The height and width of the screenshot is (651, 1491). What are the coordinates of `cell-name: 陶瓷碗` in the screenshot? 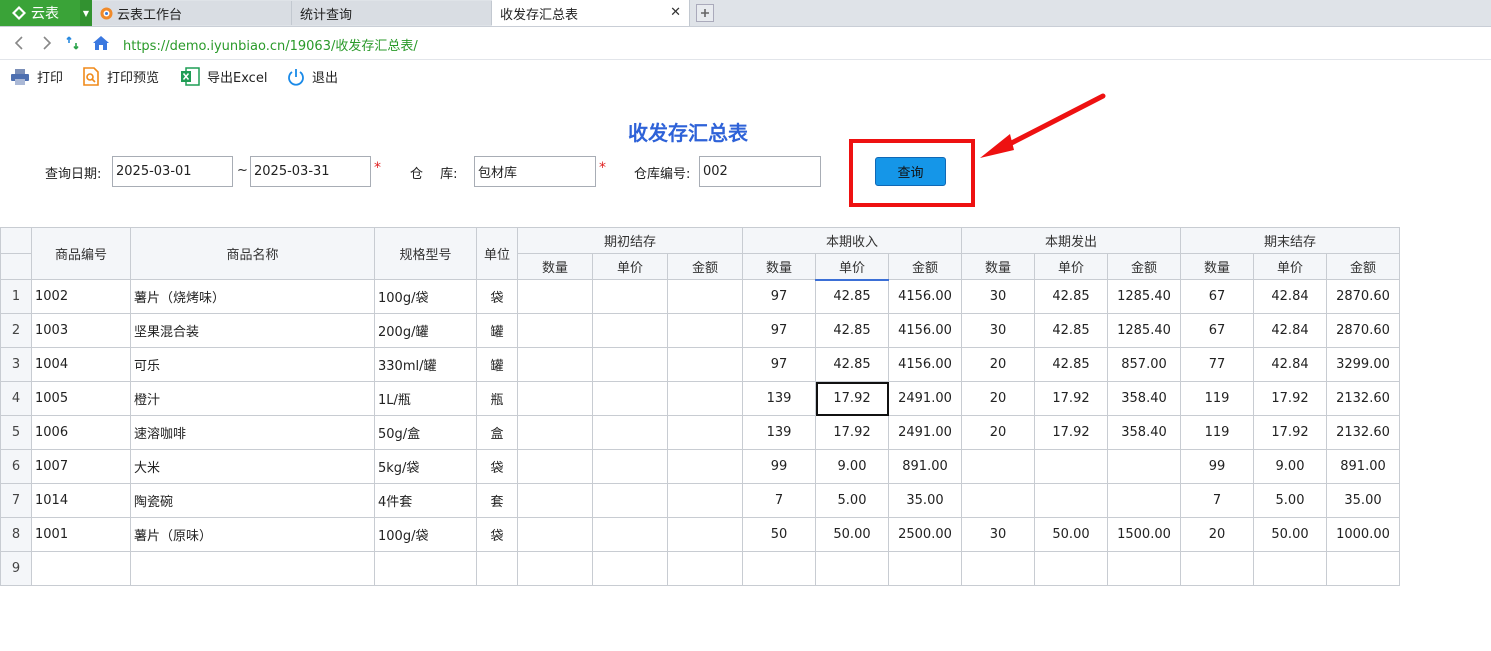 It's located at (252, 500).